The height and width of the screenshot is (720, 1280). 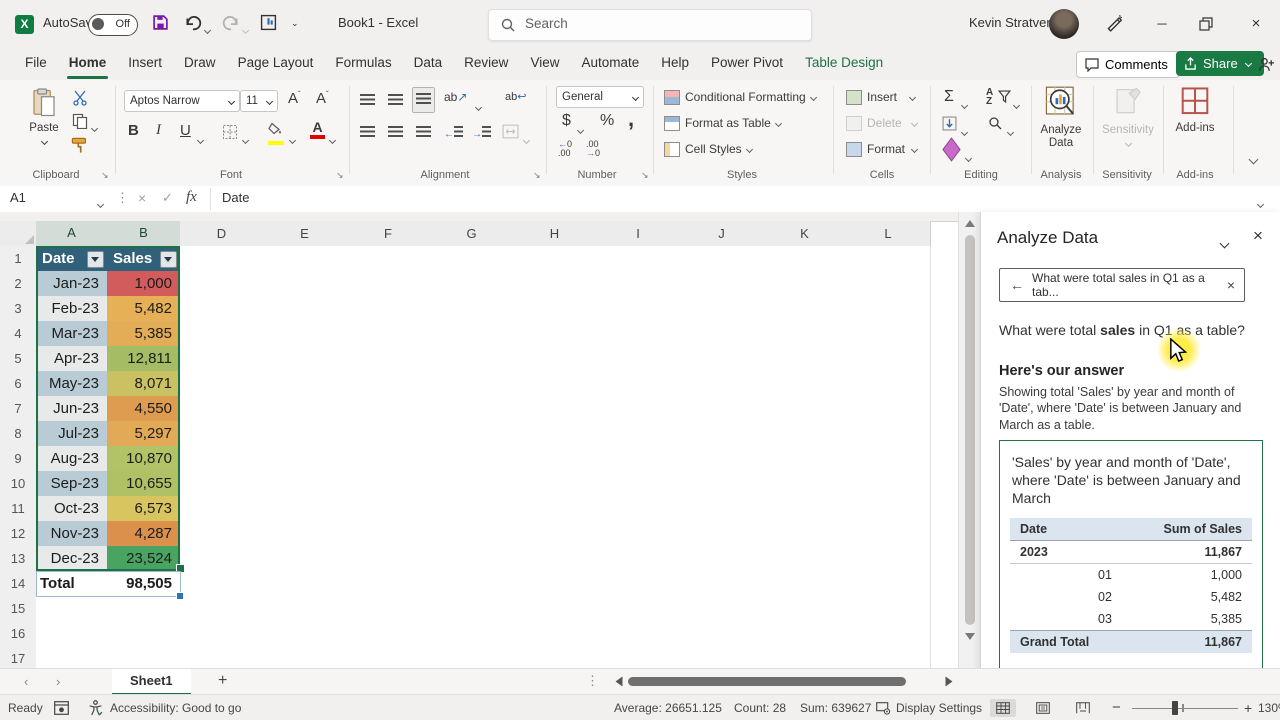 I want to click on tab-formulas: Formulas, so click(x=363, y=64).